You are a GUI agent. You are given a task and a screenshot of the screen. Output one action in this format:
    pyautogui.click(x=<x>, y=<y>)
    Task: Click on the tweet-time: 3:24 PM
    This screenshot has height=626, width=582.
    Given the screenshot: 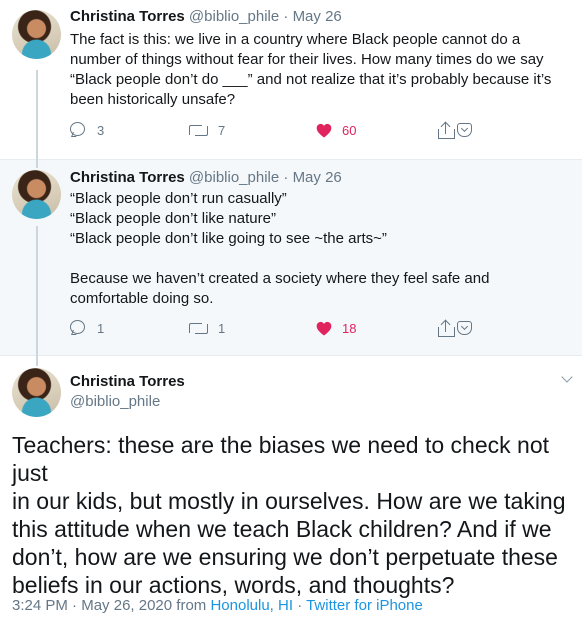 What is the action you would take?
    pyautogui.click(x=40, y=605)
    